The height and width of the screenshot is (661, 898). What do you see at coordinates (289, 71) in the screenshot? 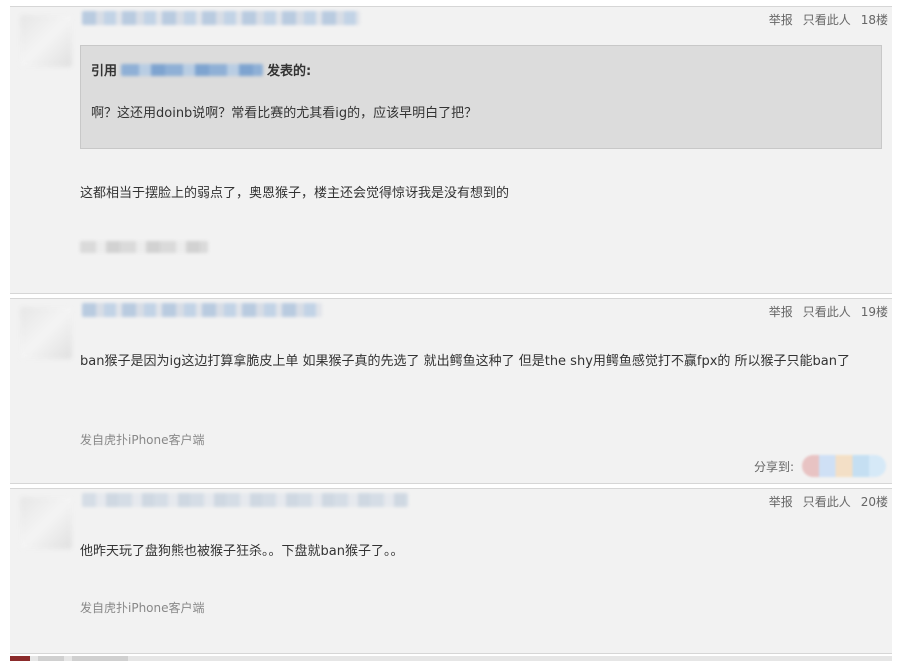
I see `quote-suffix: 发表的:` at bounding box center [289, 71].